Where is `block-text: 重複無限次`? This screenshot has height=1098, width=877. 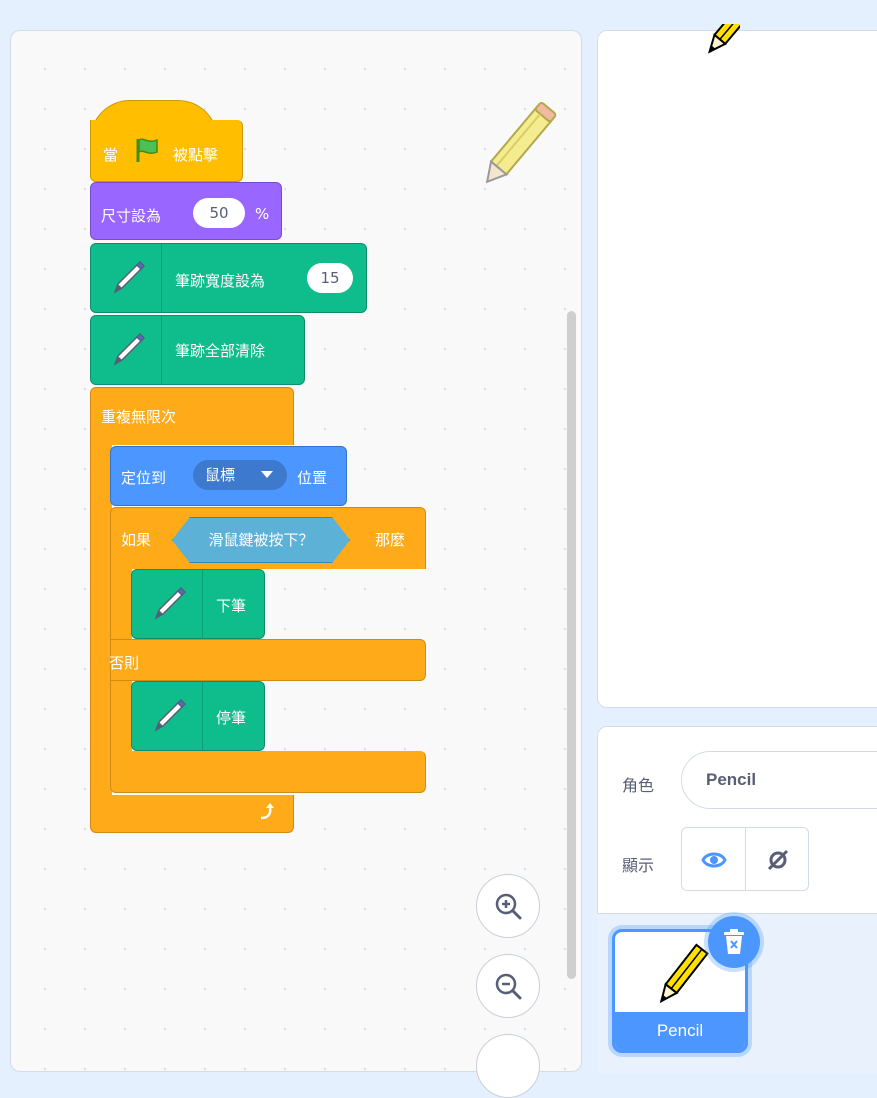
block-text: 重複無限次 is located at coordinates (139, 417).